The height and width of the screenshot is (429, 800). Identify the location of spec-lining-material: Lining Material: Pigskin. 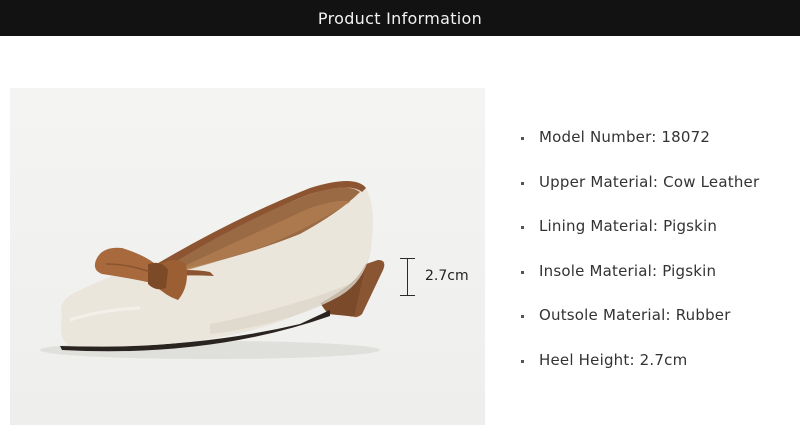
(656, 227).